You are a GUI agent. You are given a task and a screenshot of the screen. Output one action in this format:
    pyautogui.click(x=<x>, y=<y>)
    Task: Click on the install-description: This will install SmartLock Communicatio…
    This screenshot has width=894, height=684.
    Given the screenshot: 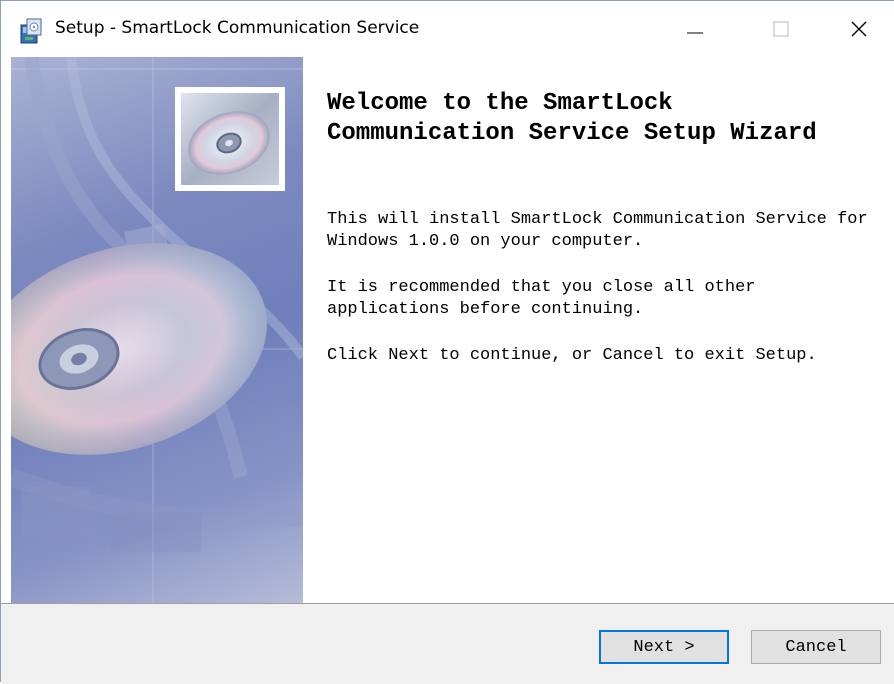 What is the action you would take?
    pyautogui.click(x=597, y=230)
    